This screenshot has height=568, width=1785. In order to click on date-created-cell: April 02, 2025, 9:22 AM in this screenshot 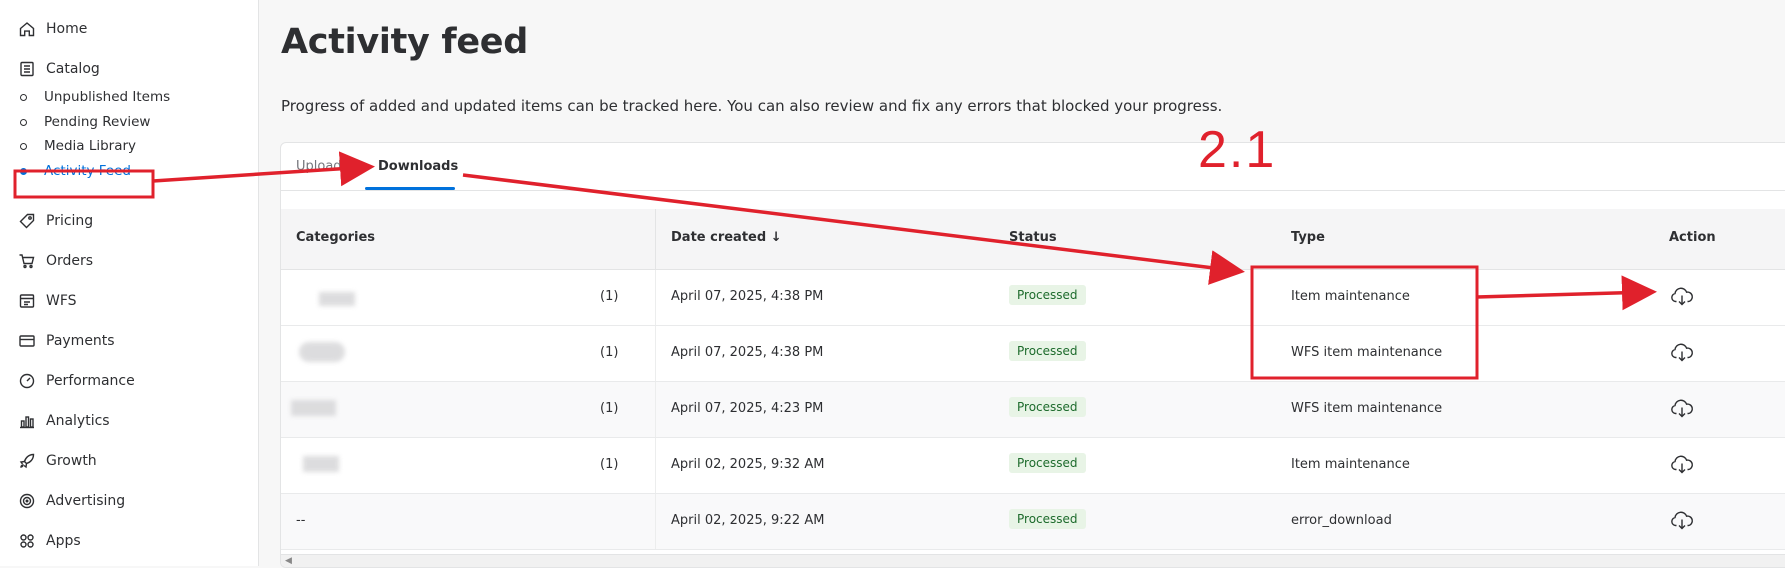, I will do `click(748, 520)`.